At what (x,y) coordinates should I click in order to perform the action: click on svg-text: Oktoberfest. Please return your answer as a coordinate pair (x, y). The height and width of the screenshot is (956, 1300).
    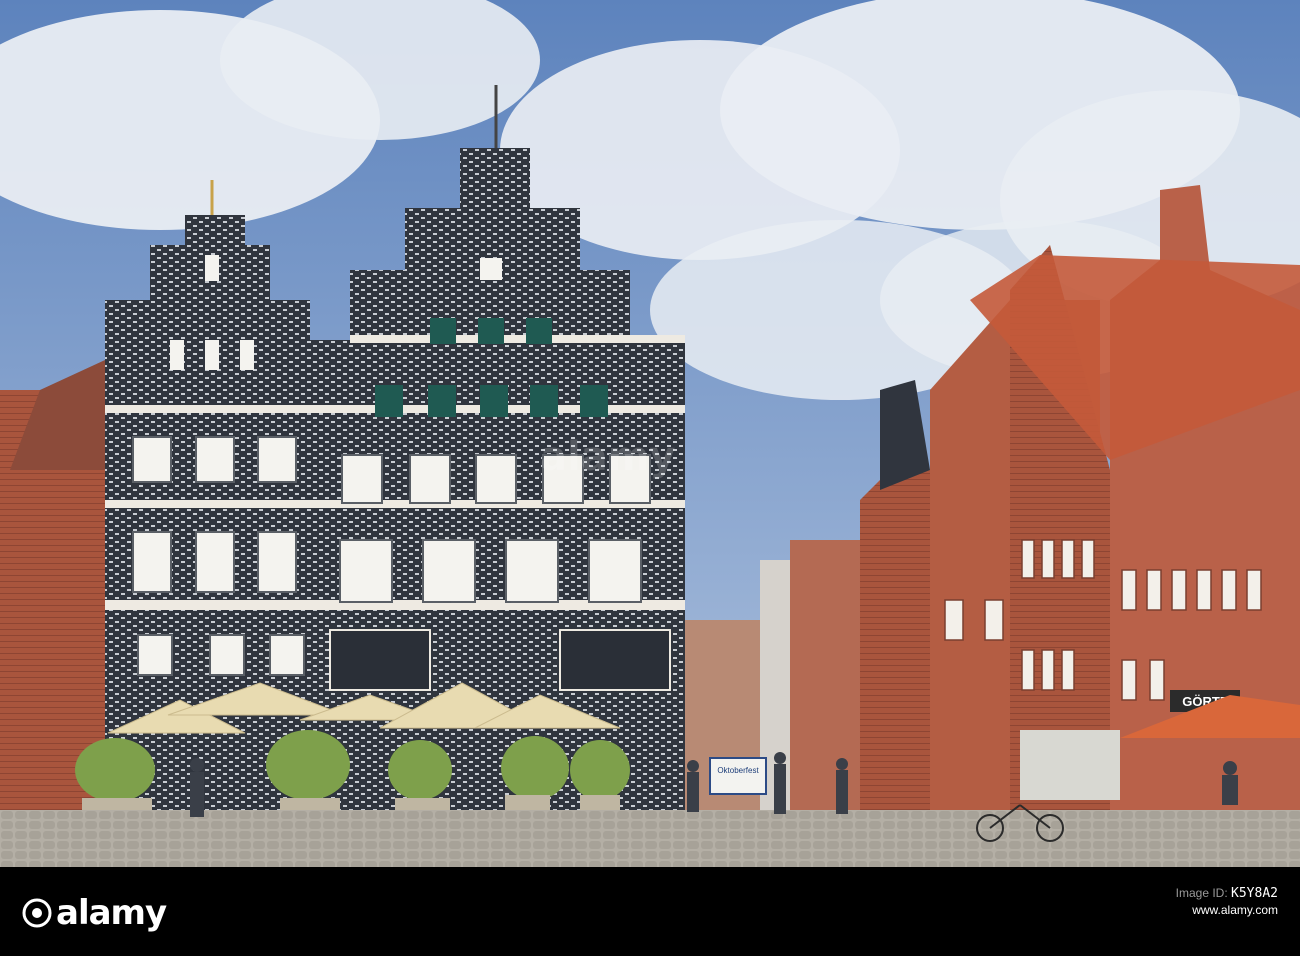
    Looking at the image, I should click on (738, 770).